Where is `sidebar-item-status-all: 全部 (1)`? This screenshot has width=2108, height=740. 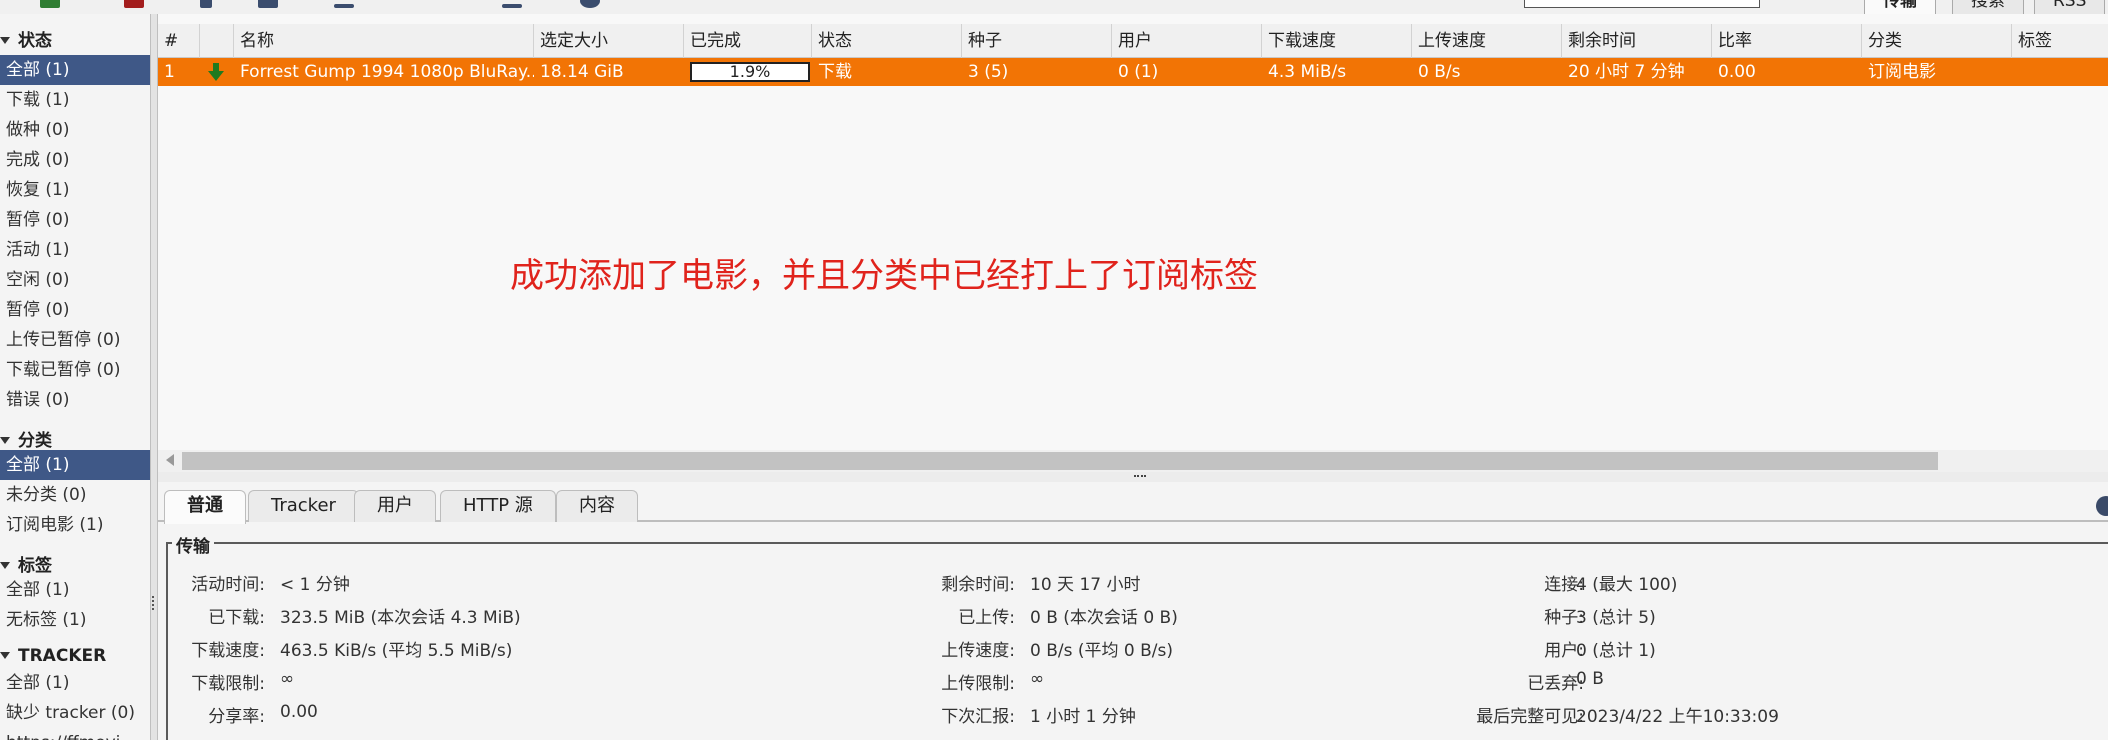 sidebar-item-status-all: 全部 (1) is located at coordinates (75, 70).